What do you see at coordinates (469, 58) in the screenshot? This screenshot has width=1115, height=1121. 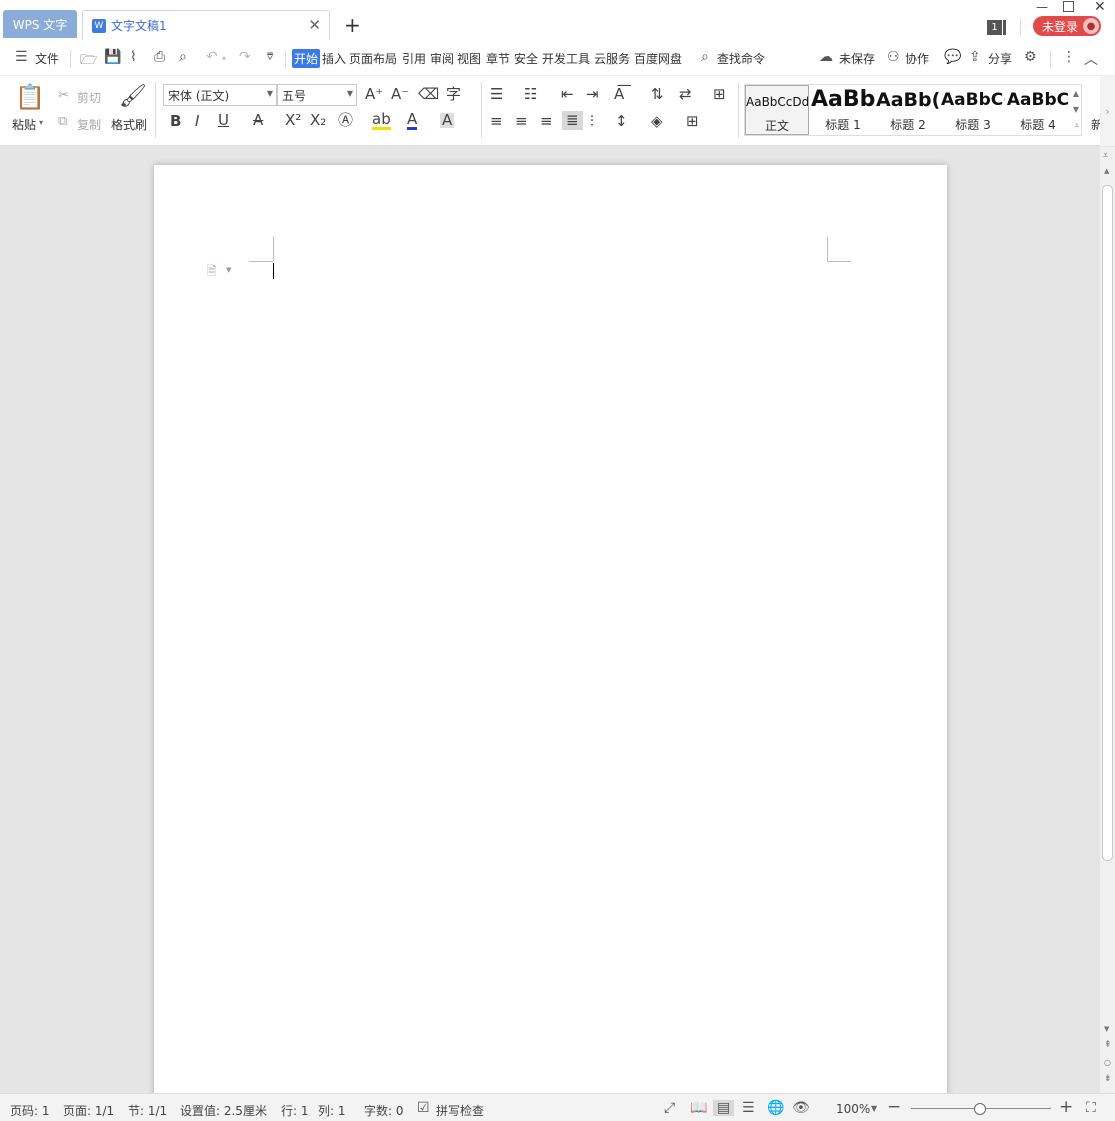 I see `tab-view: 视图` at bounding box center [469, 58].